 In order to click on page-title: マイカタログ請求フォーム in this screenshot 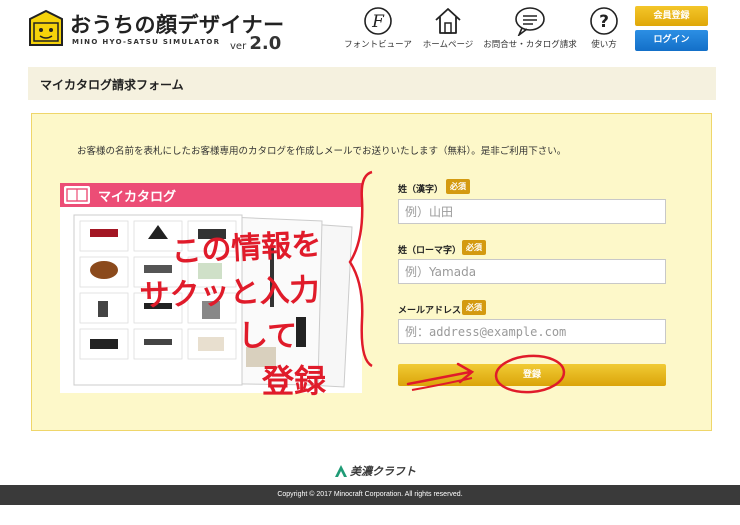, I will do `click(112, 85)`.